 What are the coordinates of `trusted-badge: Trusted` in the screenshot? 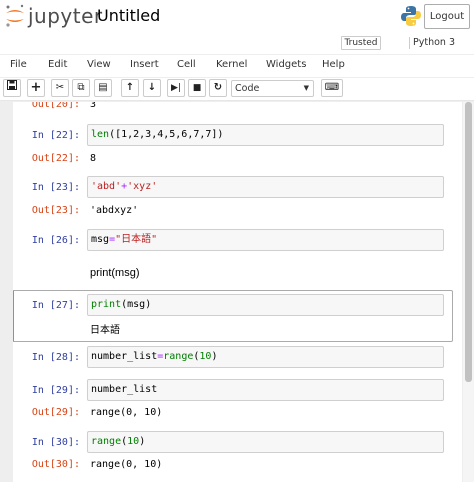 It's located at (361, 43).